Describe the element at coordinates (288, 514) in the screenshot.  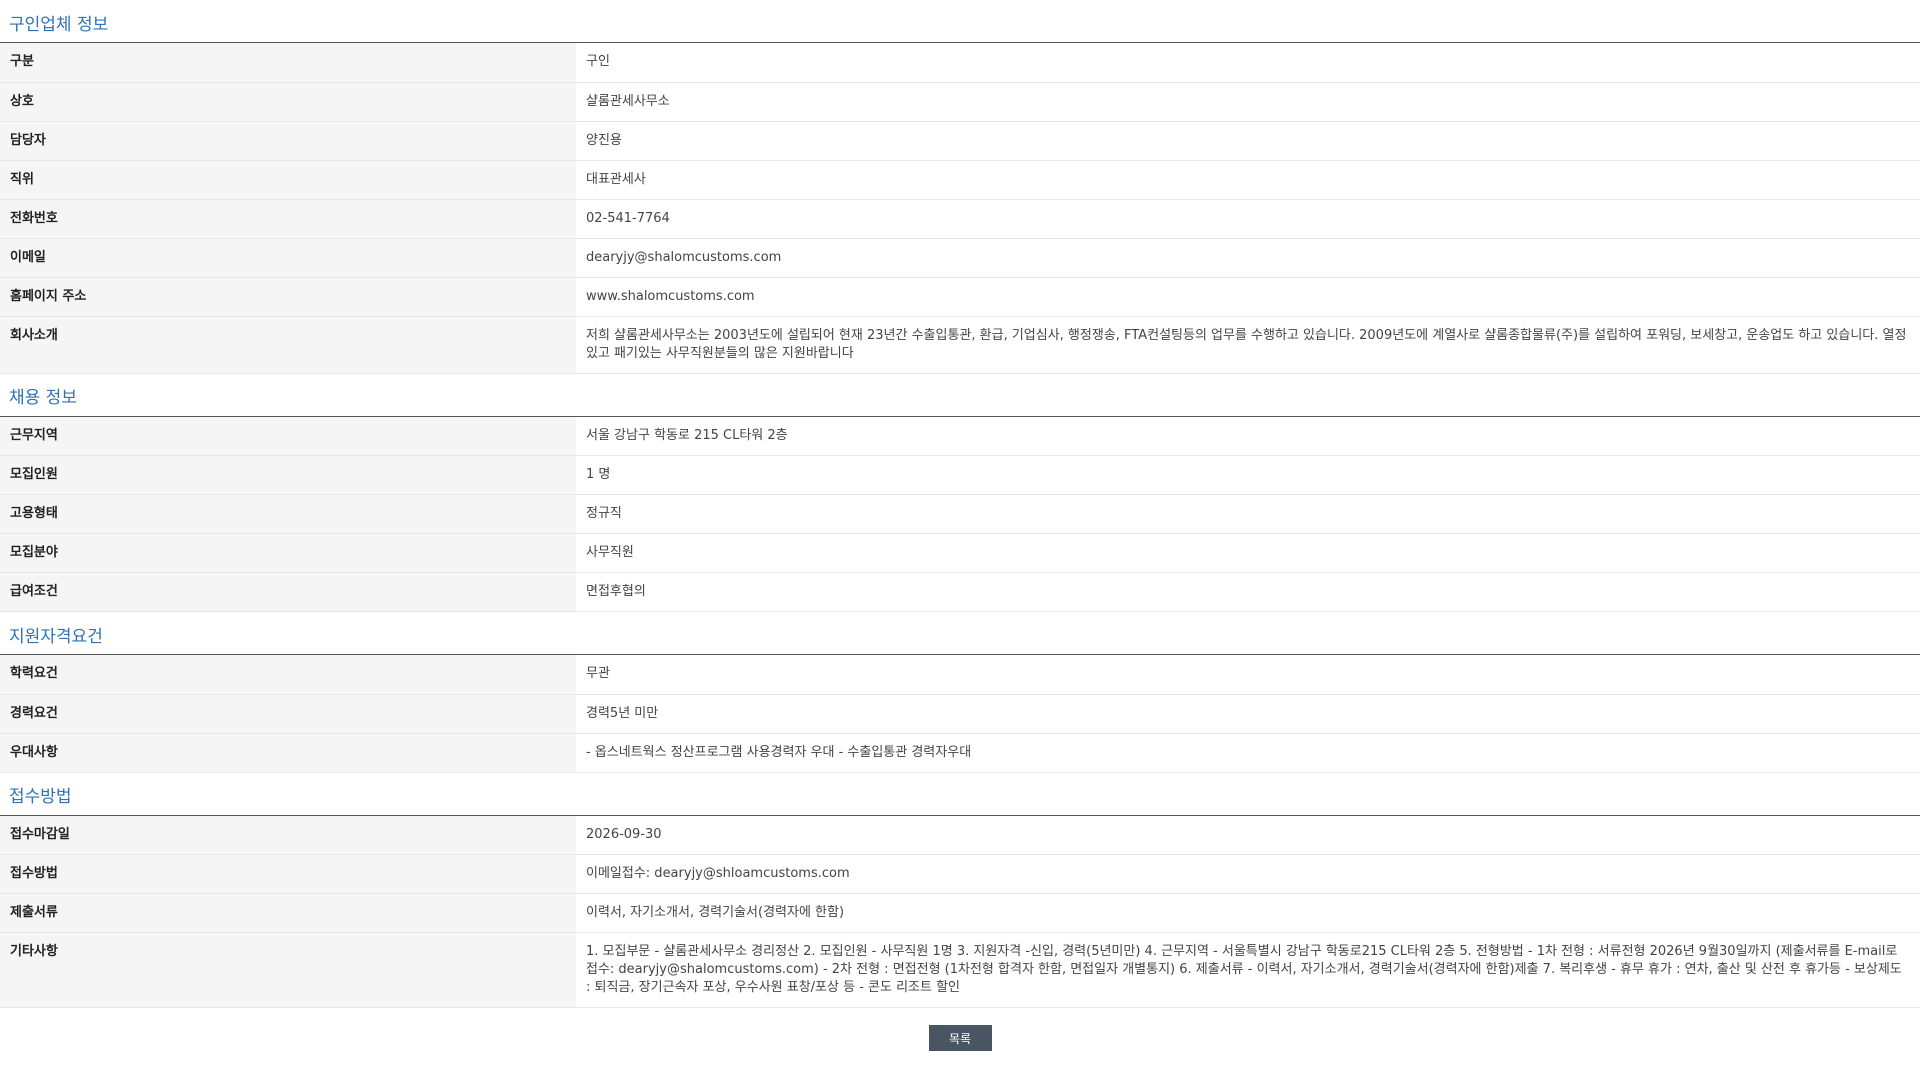
I see `row-label: 고용형태` at that location.